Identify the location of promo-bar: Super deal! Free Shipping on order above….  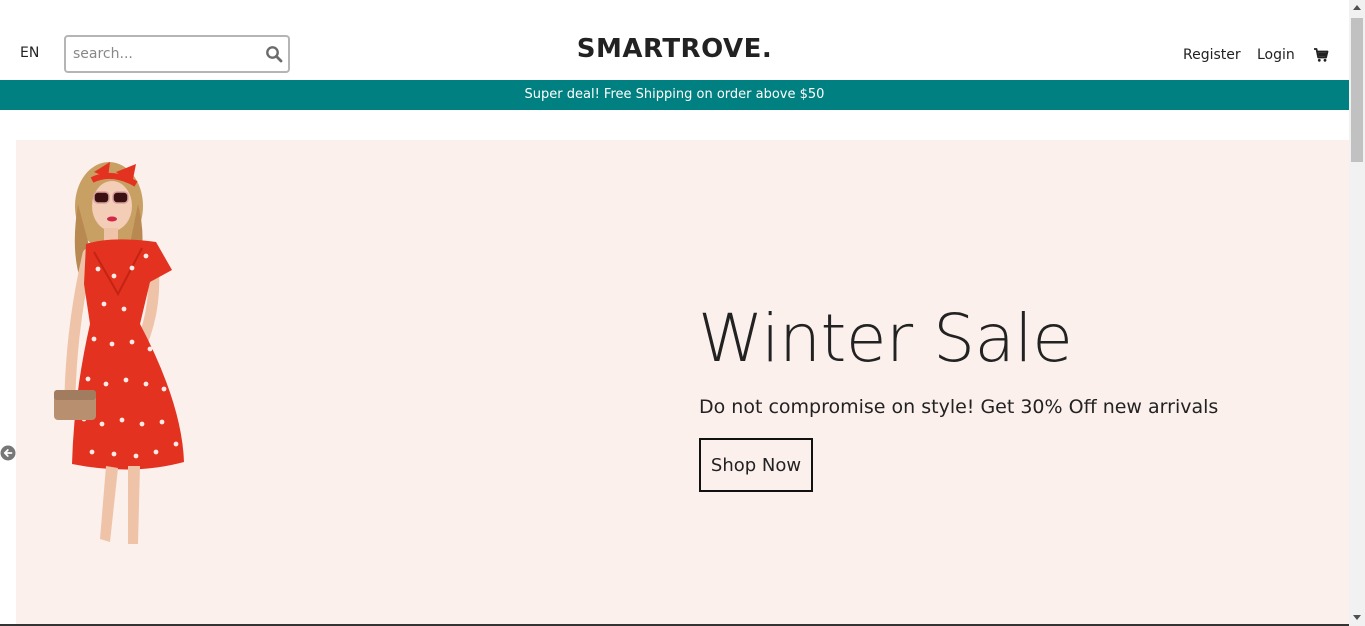
(674, 95).